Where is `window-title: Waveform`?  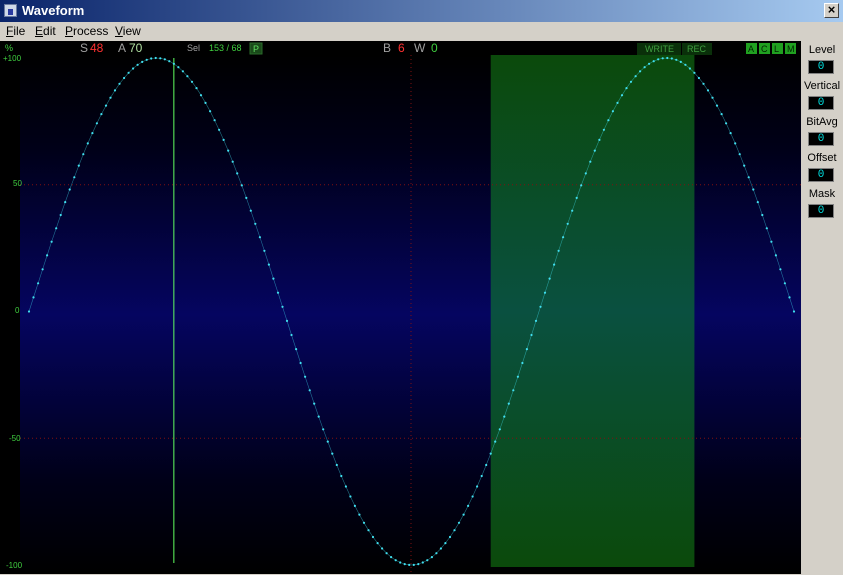
window-title: Waveform is located at coordinates (53, 10).